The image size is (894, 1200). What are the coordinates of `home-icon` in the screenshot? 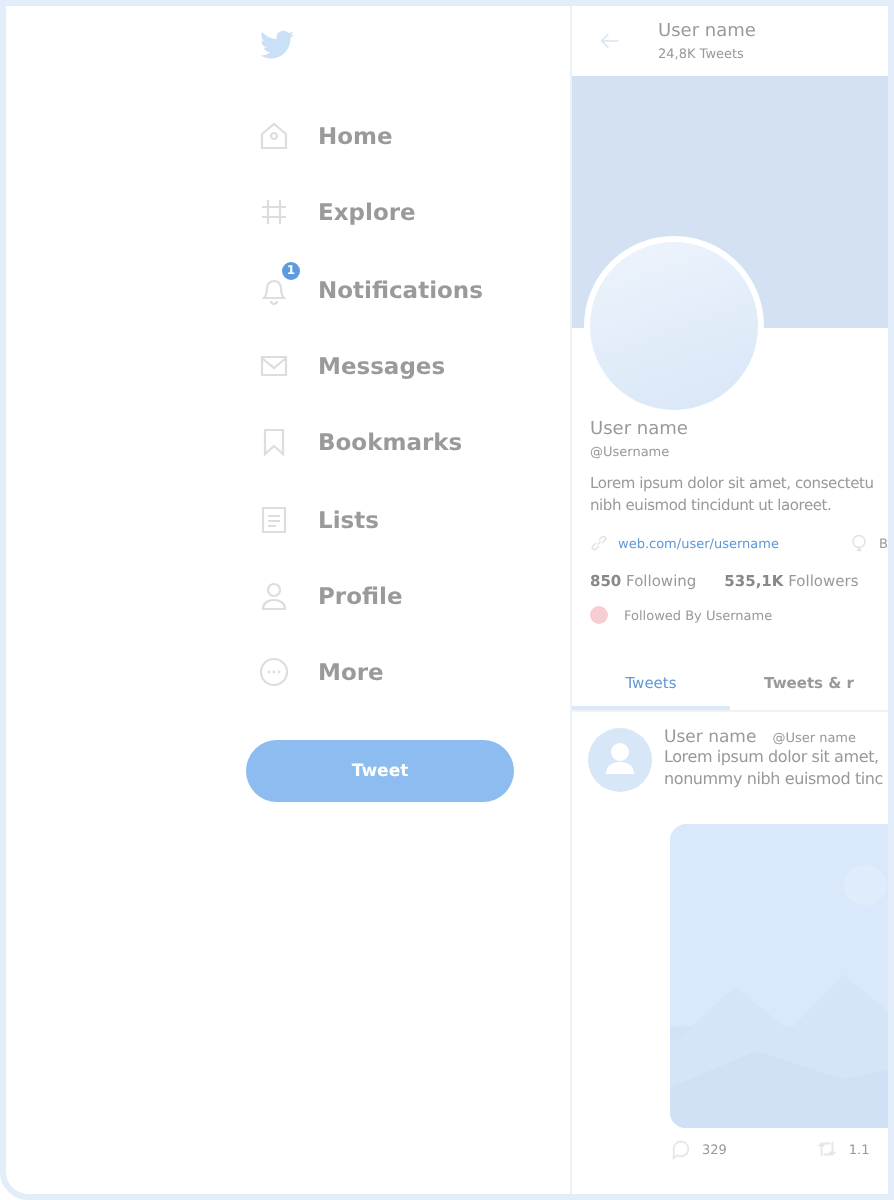 It's located at (274, 136).